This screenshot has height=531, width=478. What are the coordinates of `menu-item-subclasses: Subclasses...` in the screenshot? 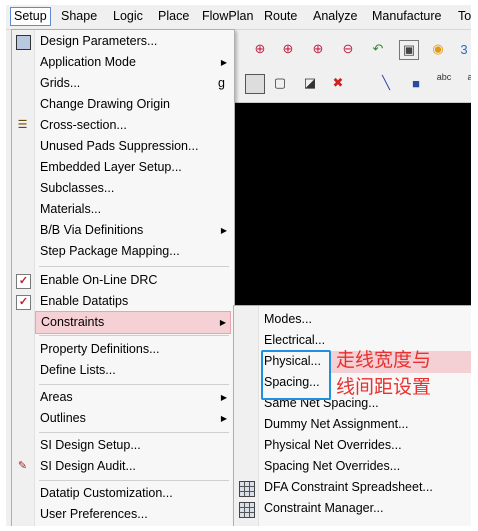 It's located at (133, 188).